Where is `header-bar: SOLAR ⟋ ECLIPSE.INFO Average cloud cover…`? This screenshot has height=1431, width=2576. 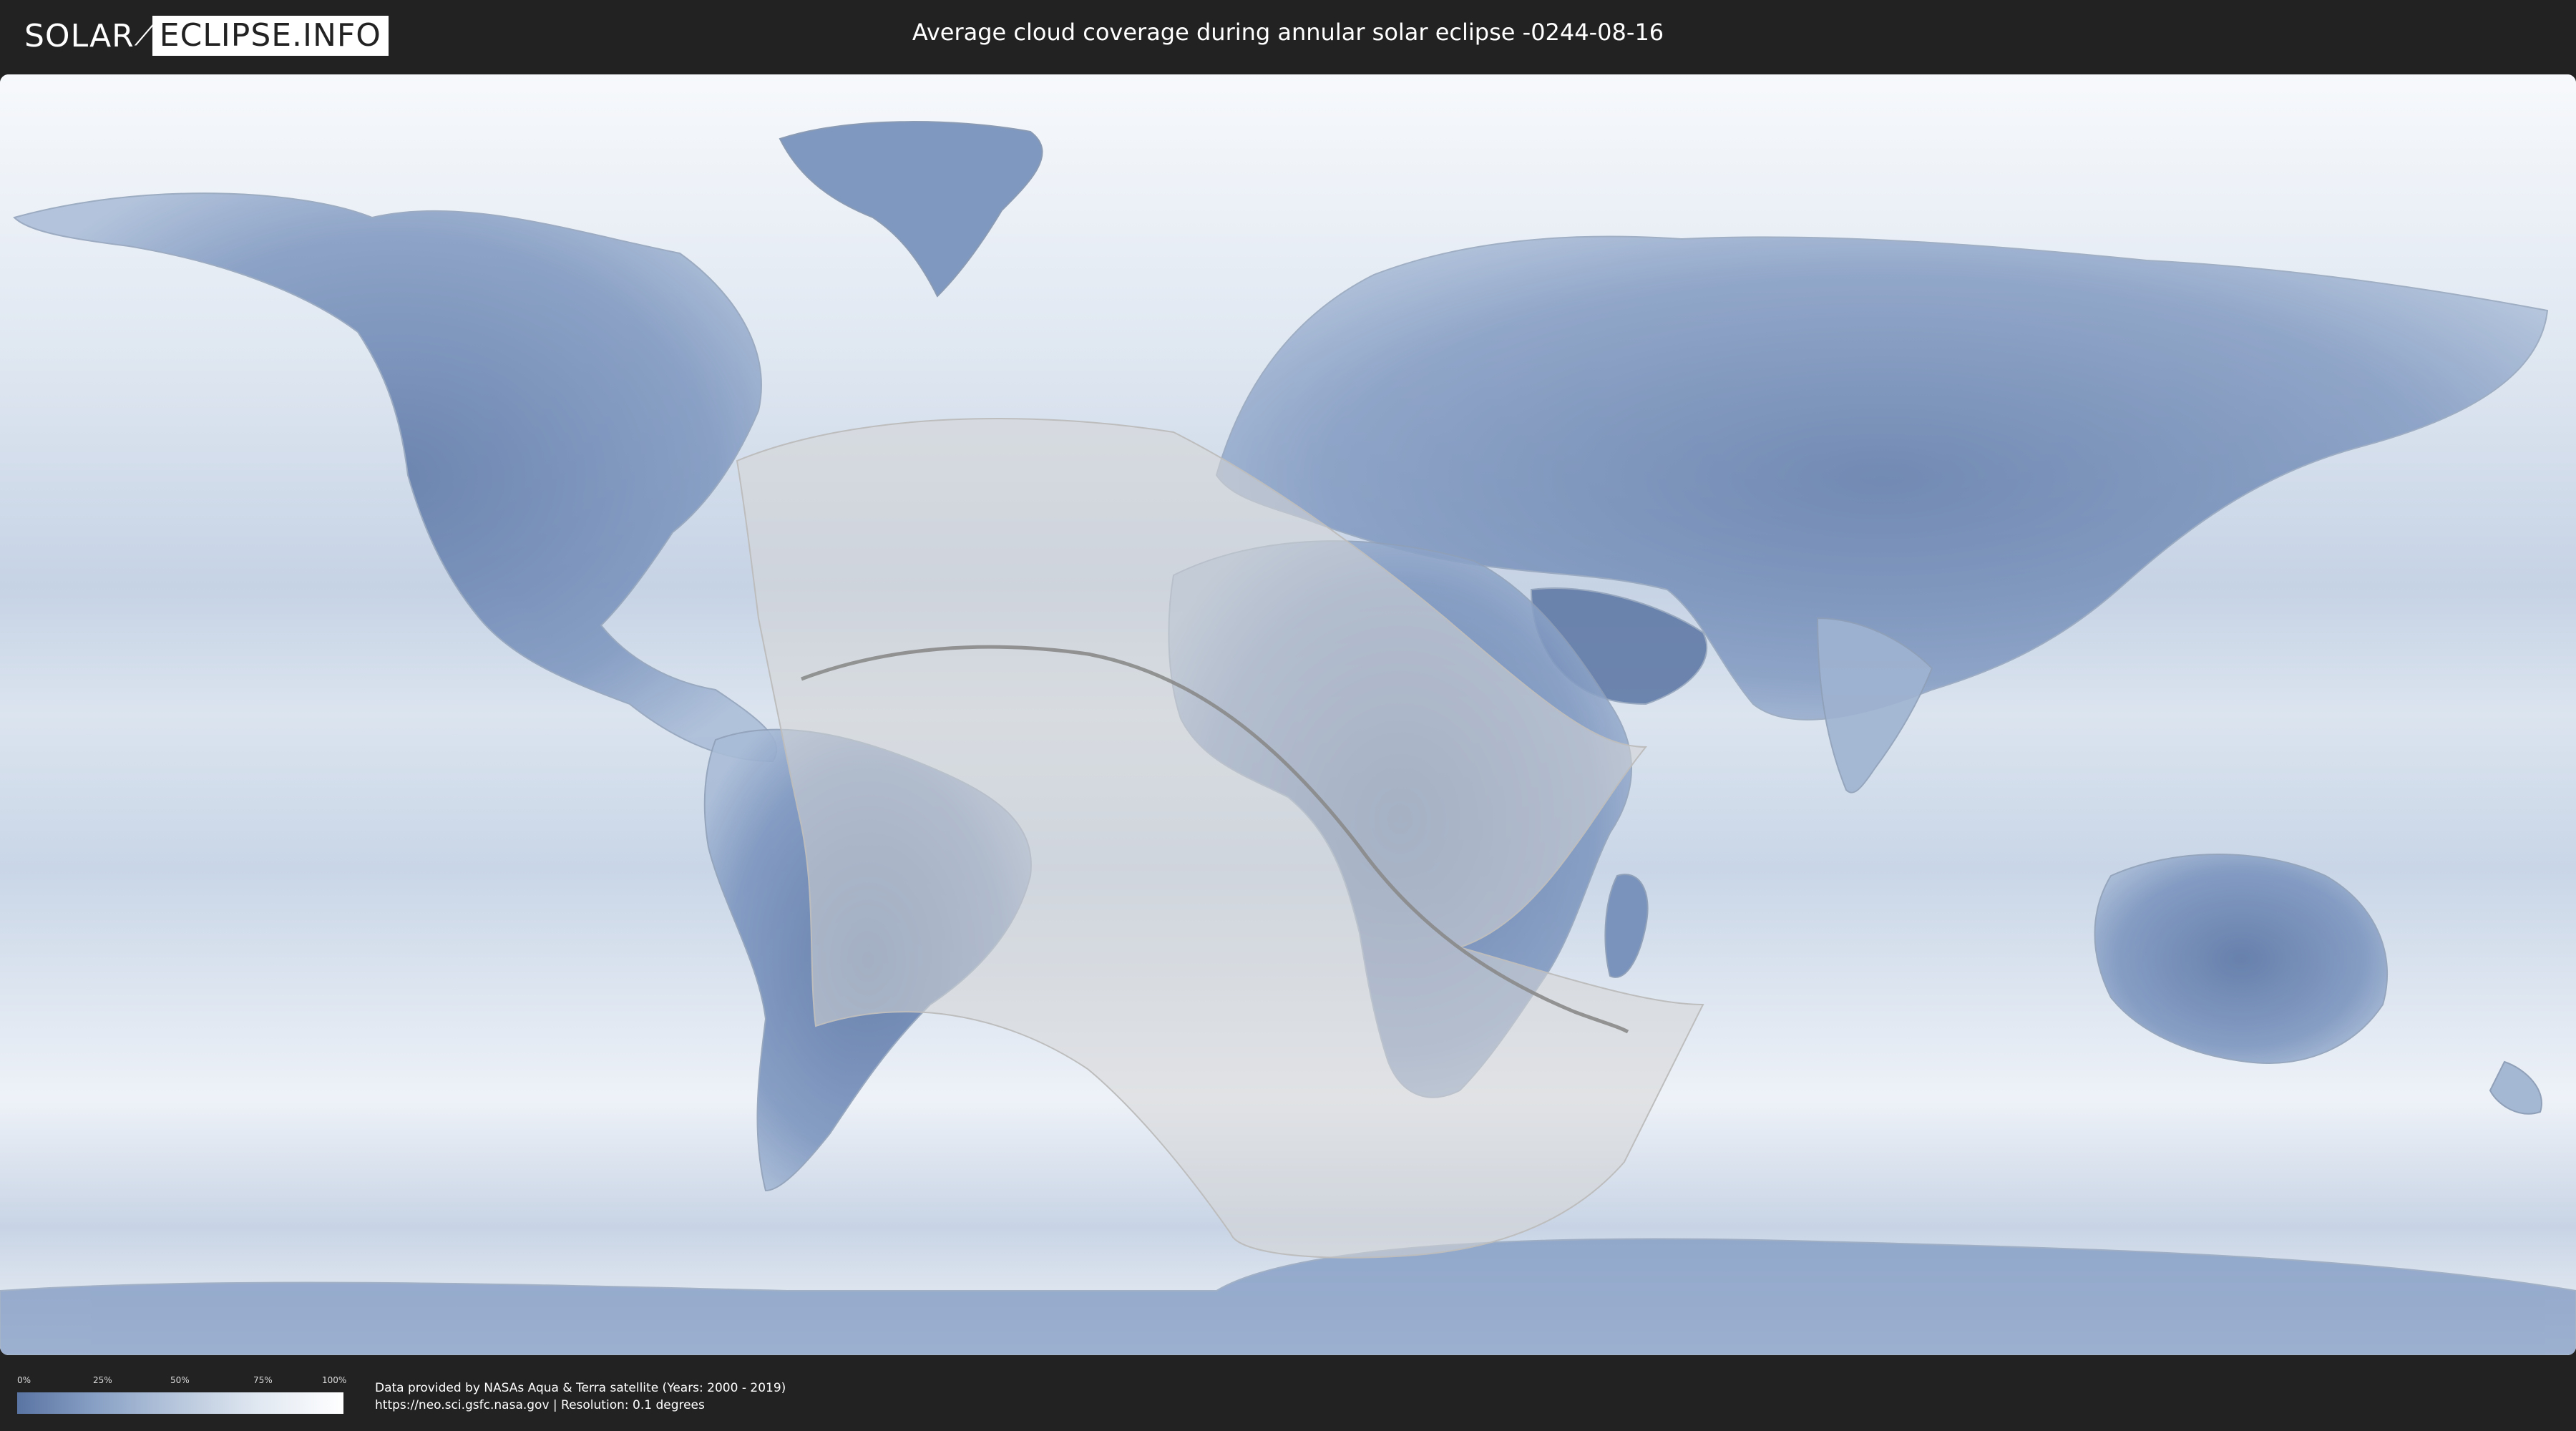
header-bar: SOLAR ⟋ ECLIPSE.INFO Average cloud cover… is located at coordinates (1288, 36).